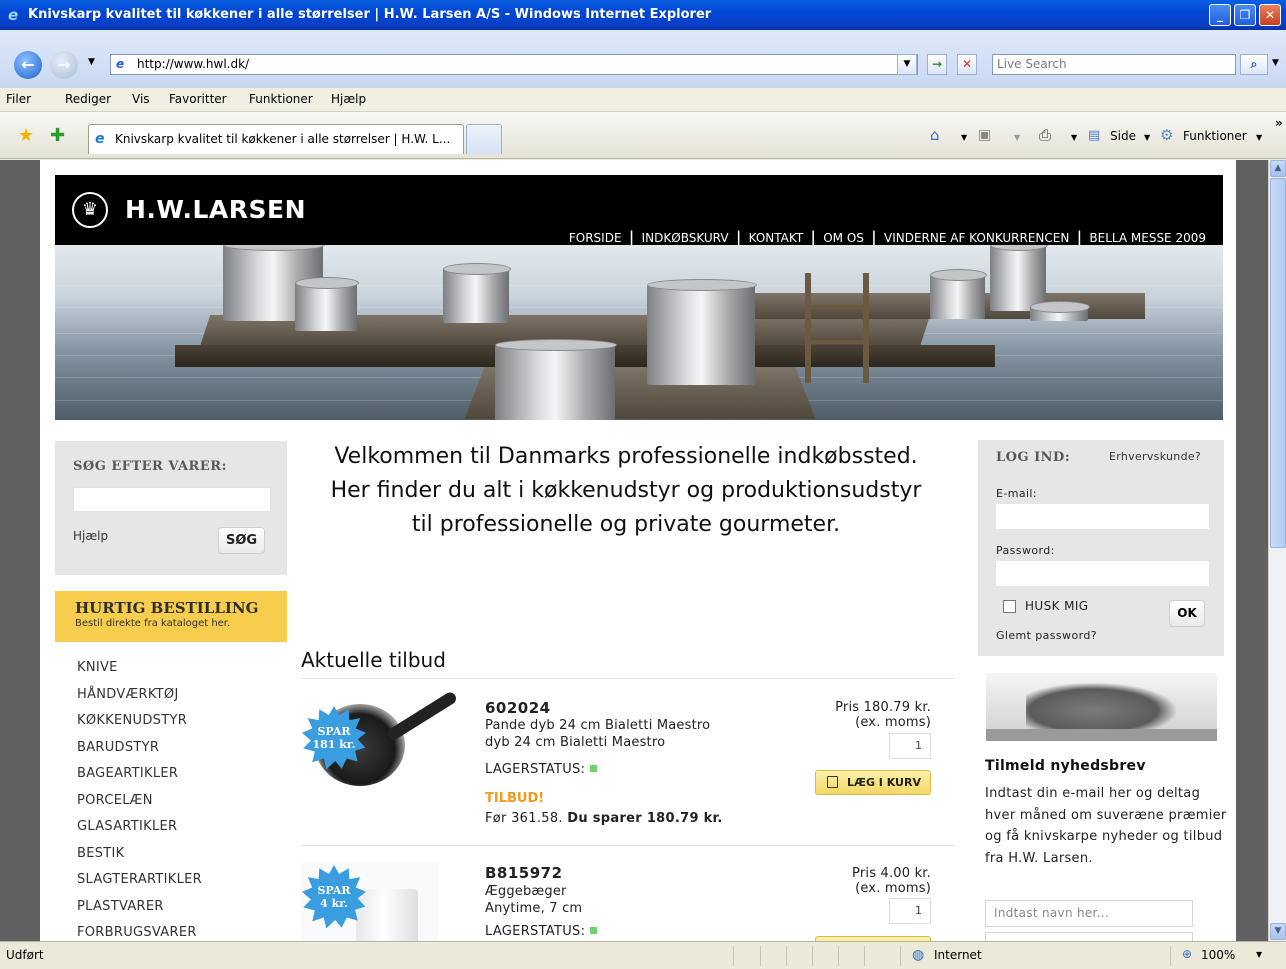  What do you see at coordinates (139, 885) in the screenshot?
I see `category-slagterartikler: SLAGTERARTIKLER` at bounding box center [139, 885].